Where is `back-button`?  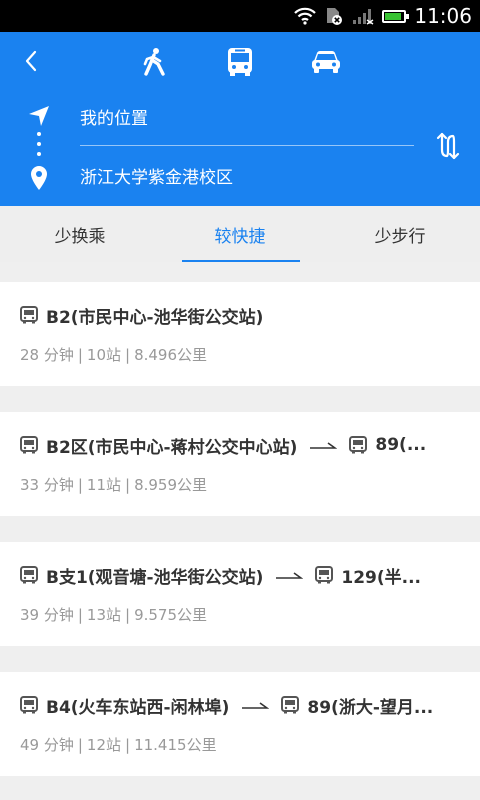
back-button is located at coordinates (31, 61).